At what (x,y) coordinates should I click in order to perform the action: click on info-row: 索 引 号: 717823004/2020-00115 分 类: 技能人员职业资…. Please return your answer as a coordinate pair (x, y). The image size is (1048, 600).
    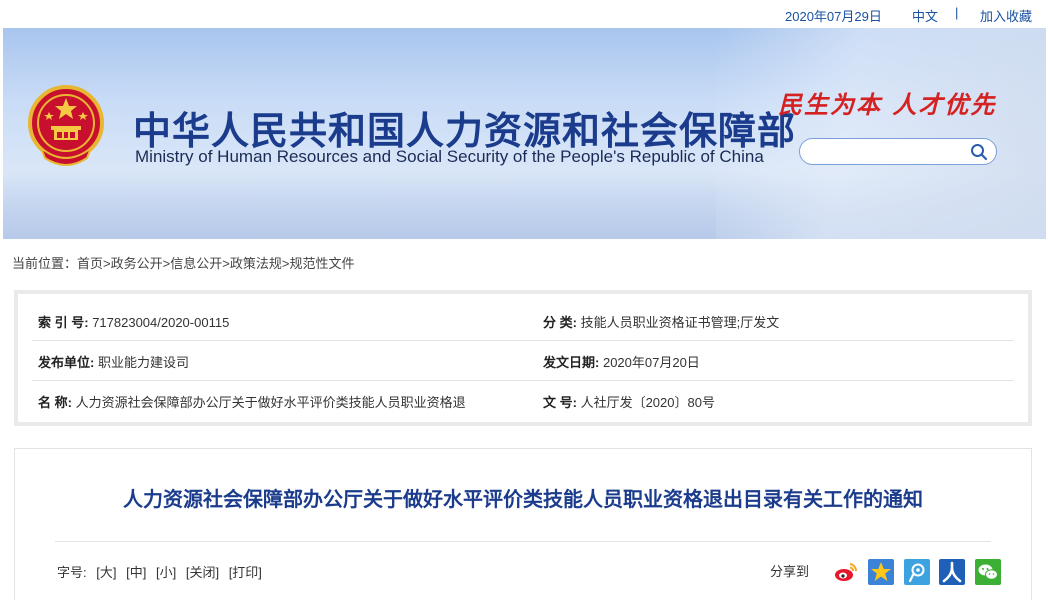
    Looking at the image, I should click on (523, 320).